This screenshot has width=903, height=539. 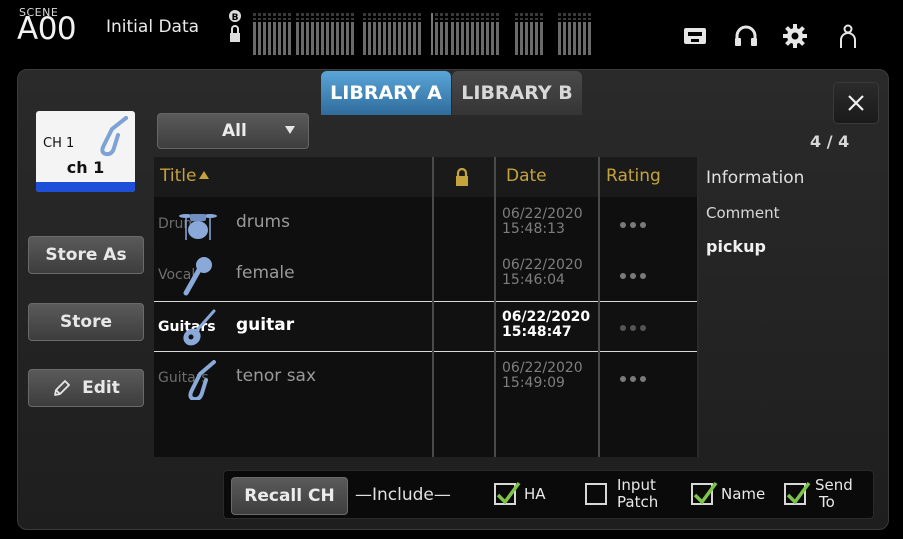 What do you see at coordinates (746, 36) in the screenshot?
I see `headphones-icon` at bounding box center [746, 36].